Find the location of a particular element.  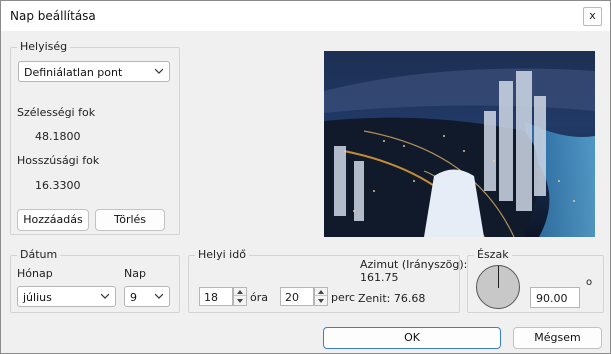

day-label: Nap is located at coordinates (135, 273).